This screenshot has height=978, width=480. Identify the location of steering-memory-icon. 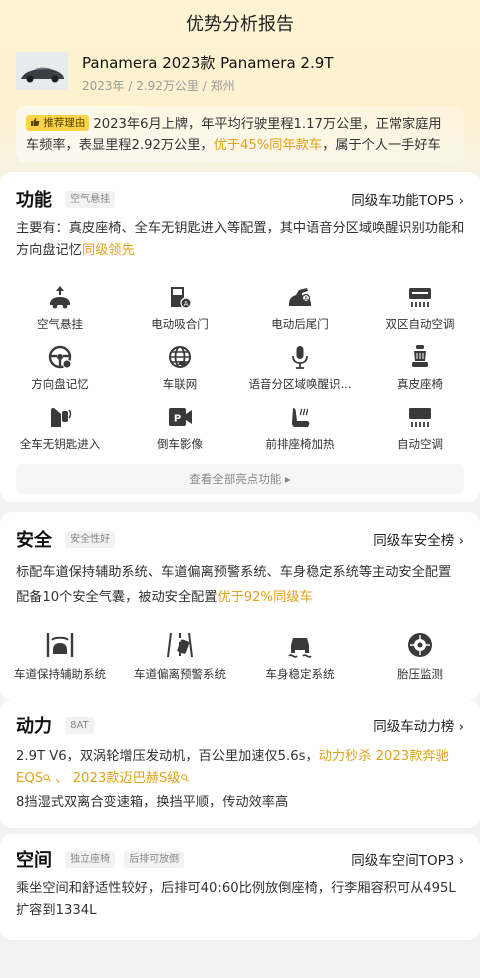
(60, 357).